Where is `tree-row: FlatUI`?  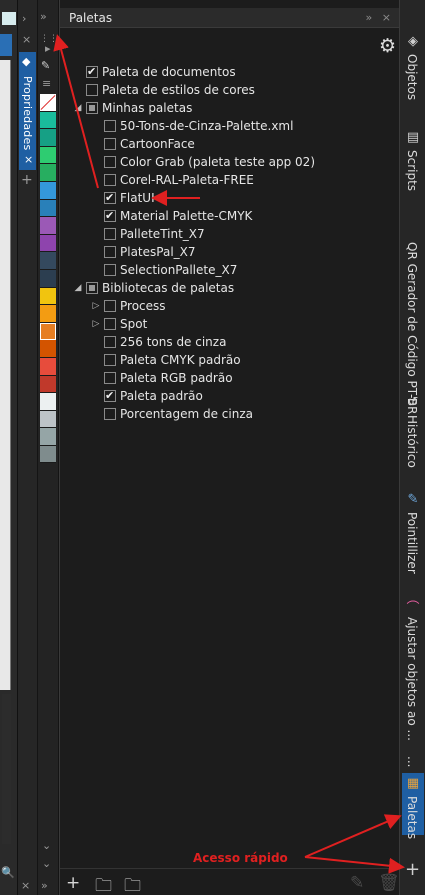
tree-row: FlatUI is located at coordinates (230, 198).